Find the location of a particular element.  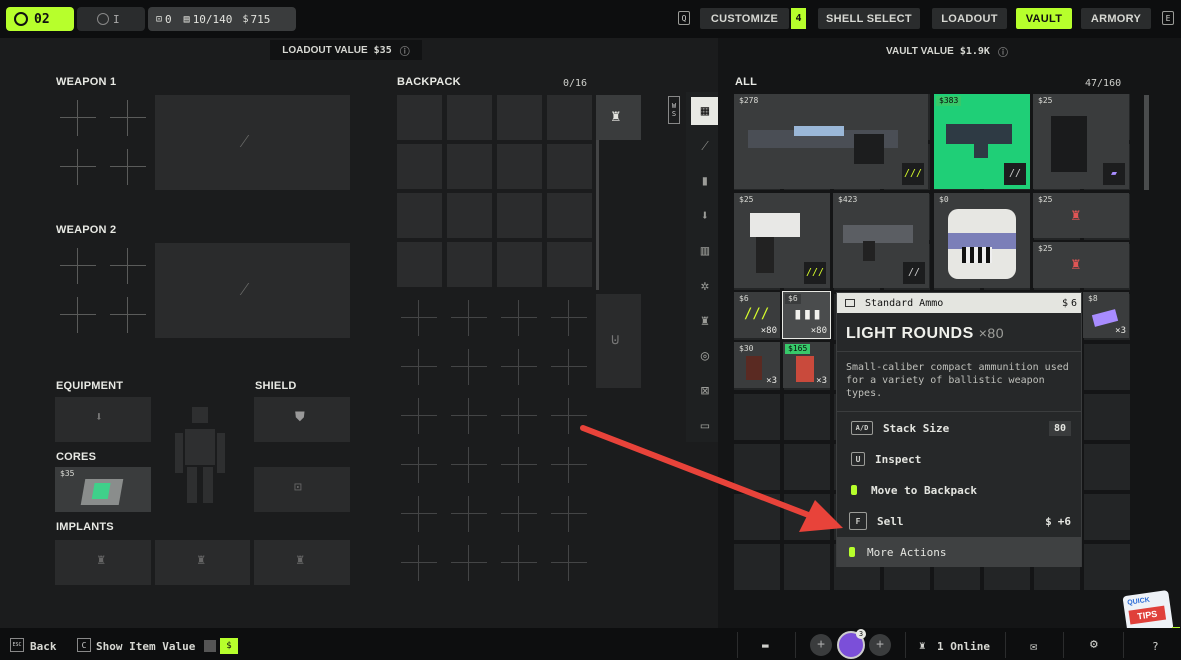

vault-item-consumable: $30 ×3 is located at coordinates (757, 365).